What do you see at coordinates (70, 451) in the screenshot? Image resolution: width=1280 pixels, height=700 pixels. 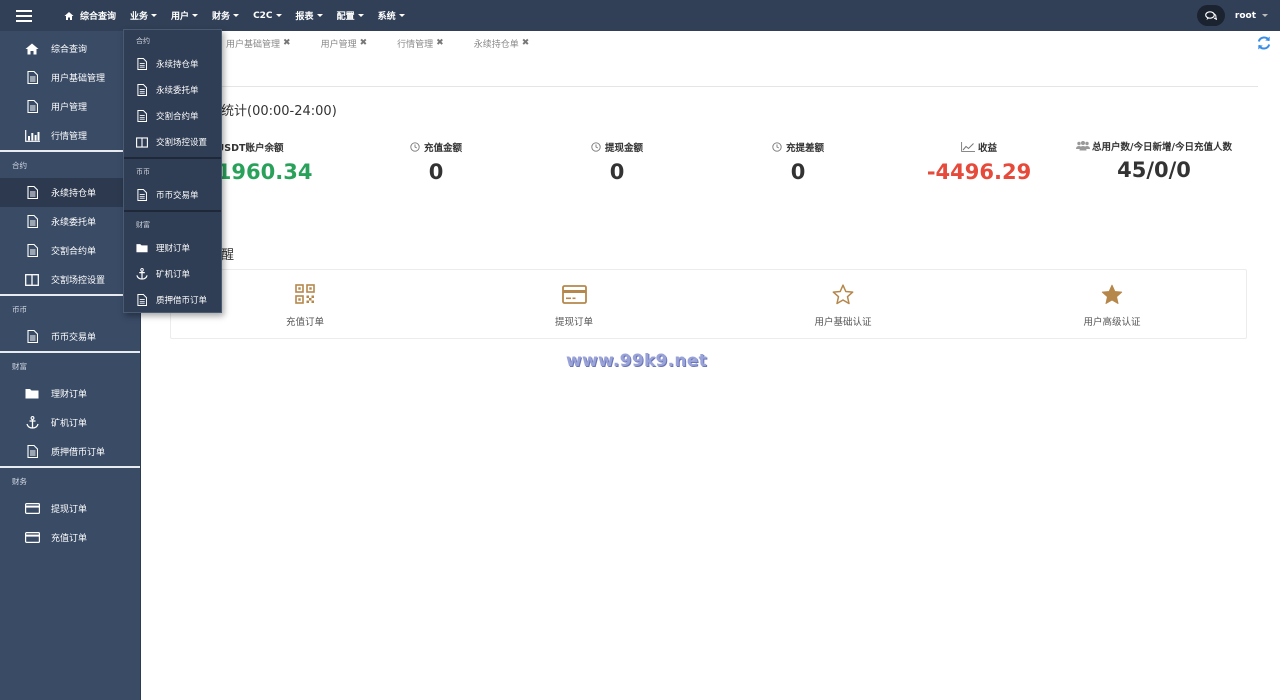 I see `sidebar-item-pledge-orders: 质押借币订单` at bounding box center [70, 451].